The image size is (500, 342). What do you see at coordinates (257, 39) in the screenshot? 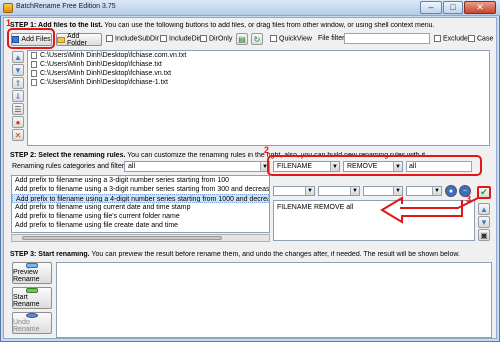
I see `refresh-icon: ↻` at bounding box center [257, 39].